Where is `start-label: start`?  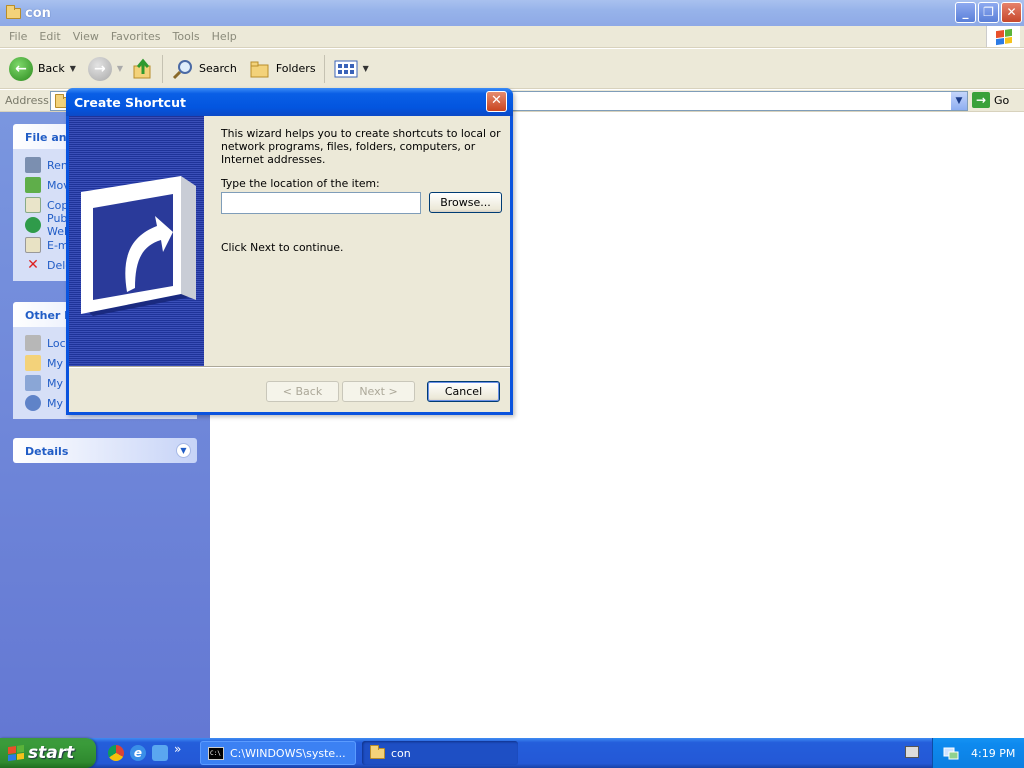
start-label: start is located at coordinates (51, 753).